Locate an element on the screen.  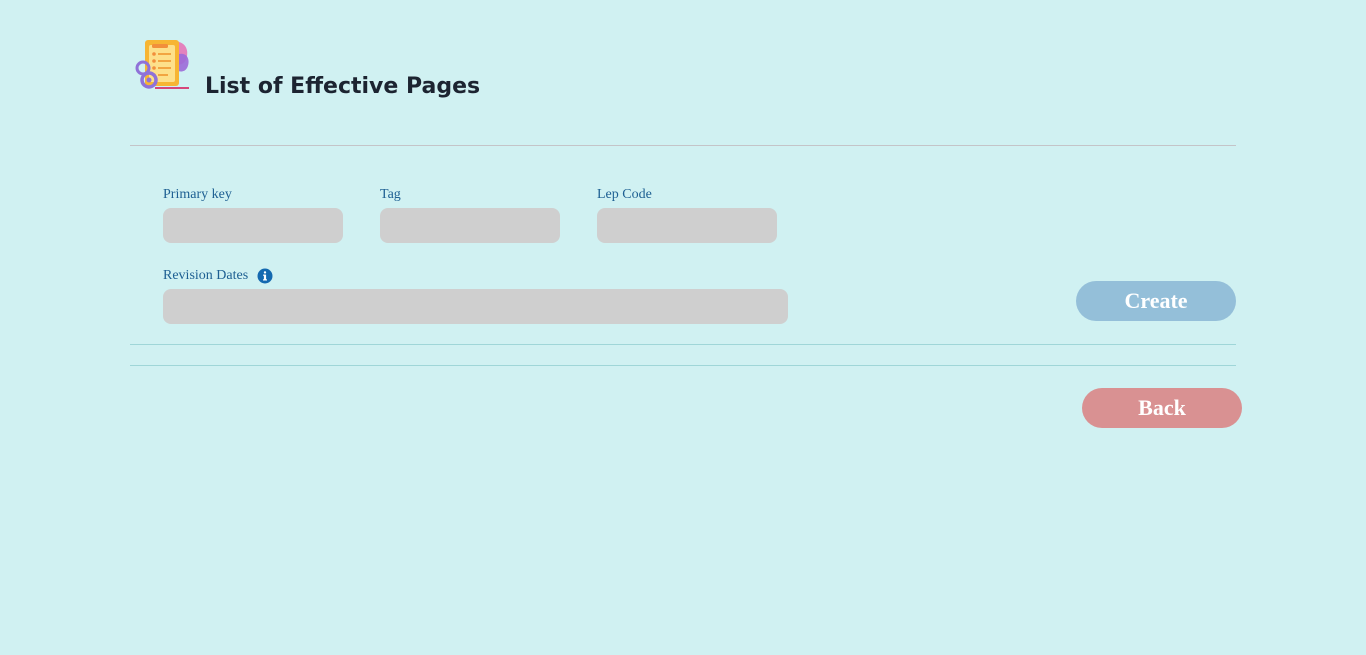
create-button: Create is located at coordinates (1156, 301).